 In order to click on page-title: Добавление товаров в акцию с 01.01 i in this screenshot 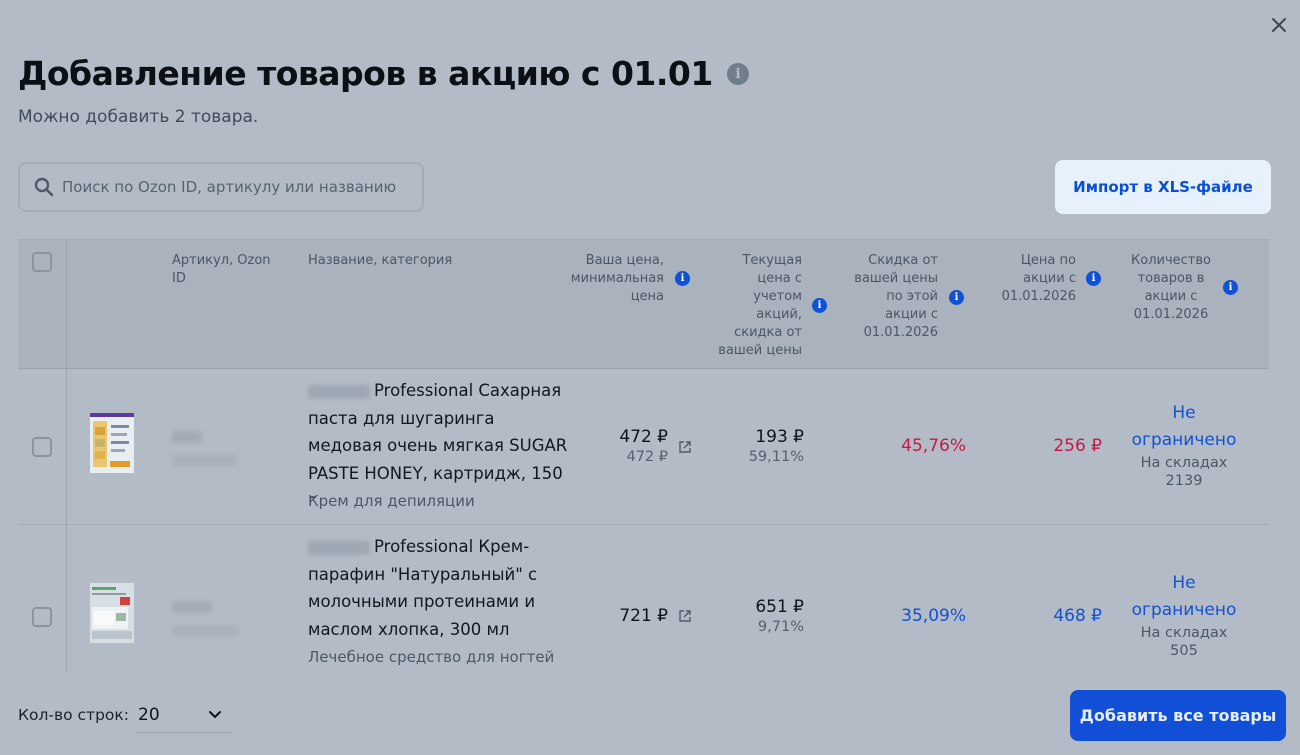, I will do `click(383, 73)`.